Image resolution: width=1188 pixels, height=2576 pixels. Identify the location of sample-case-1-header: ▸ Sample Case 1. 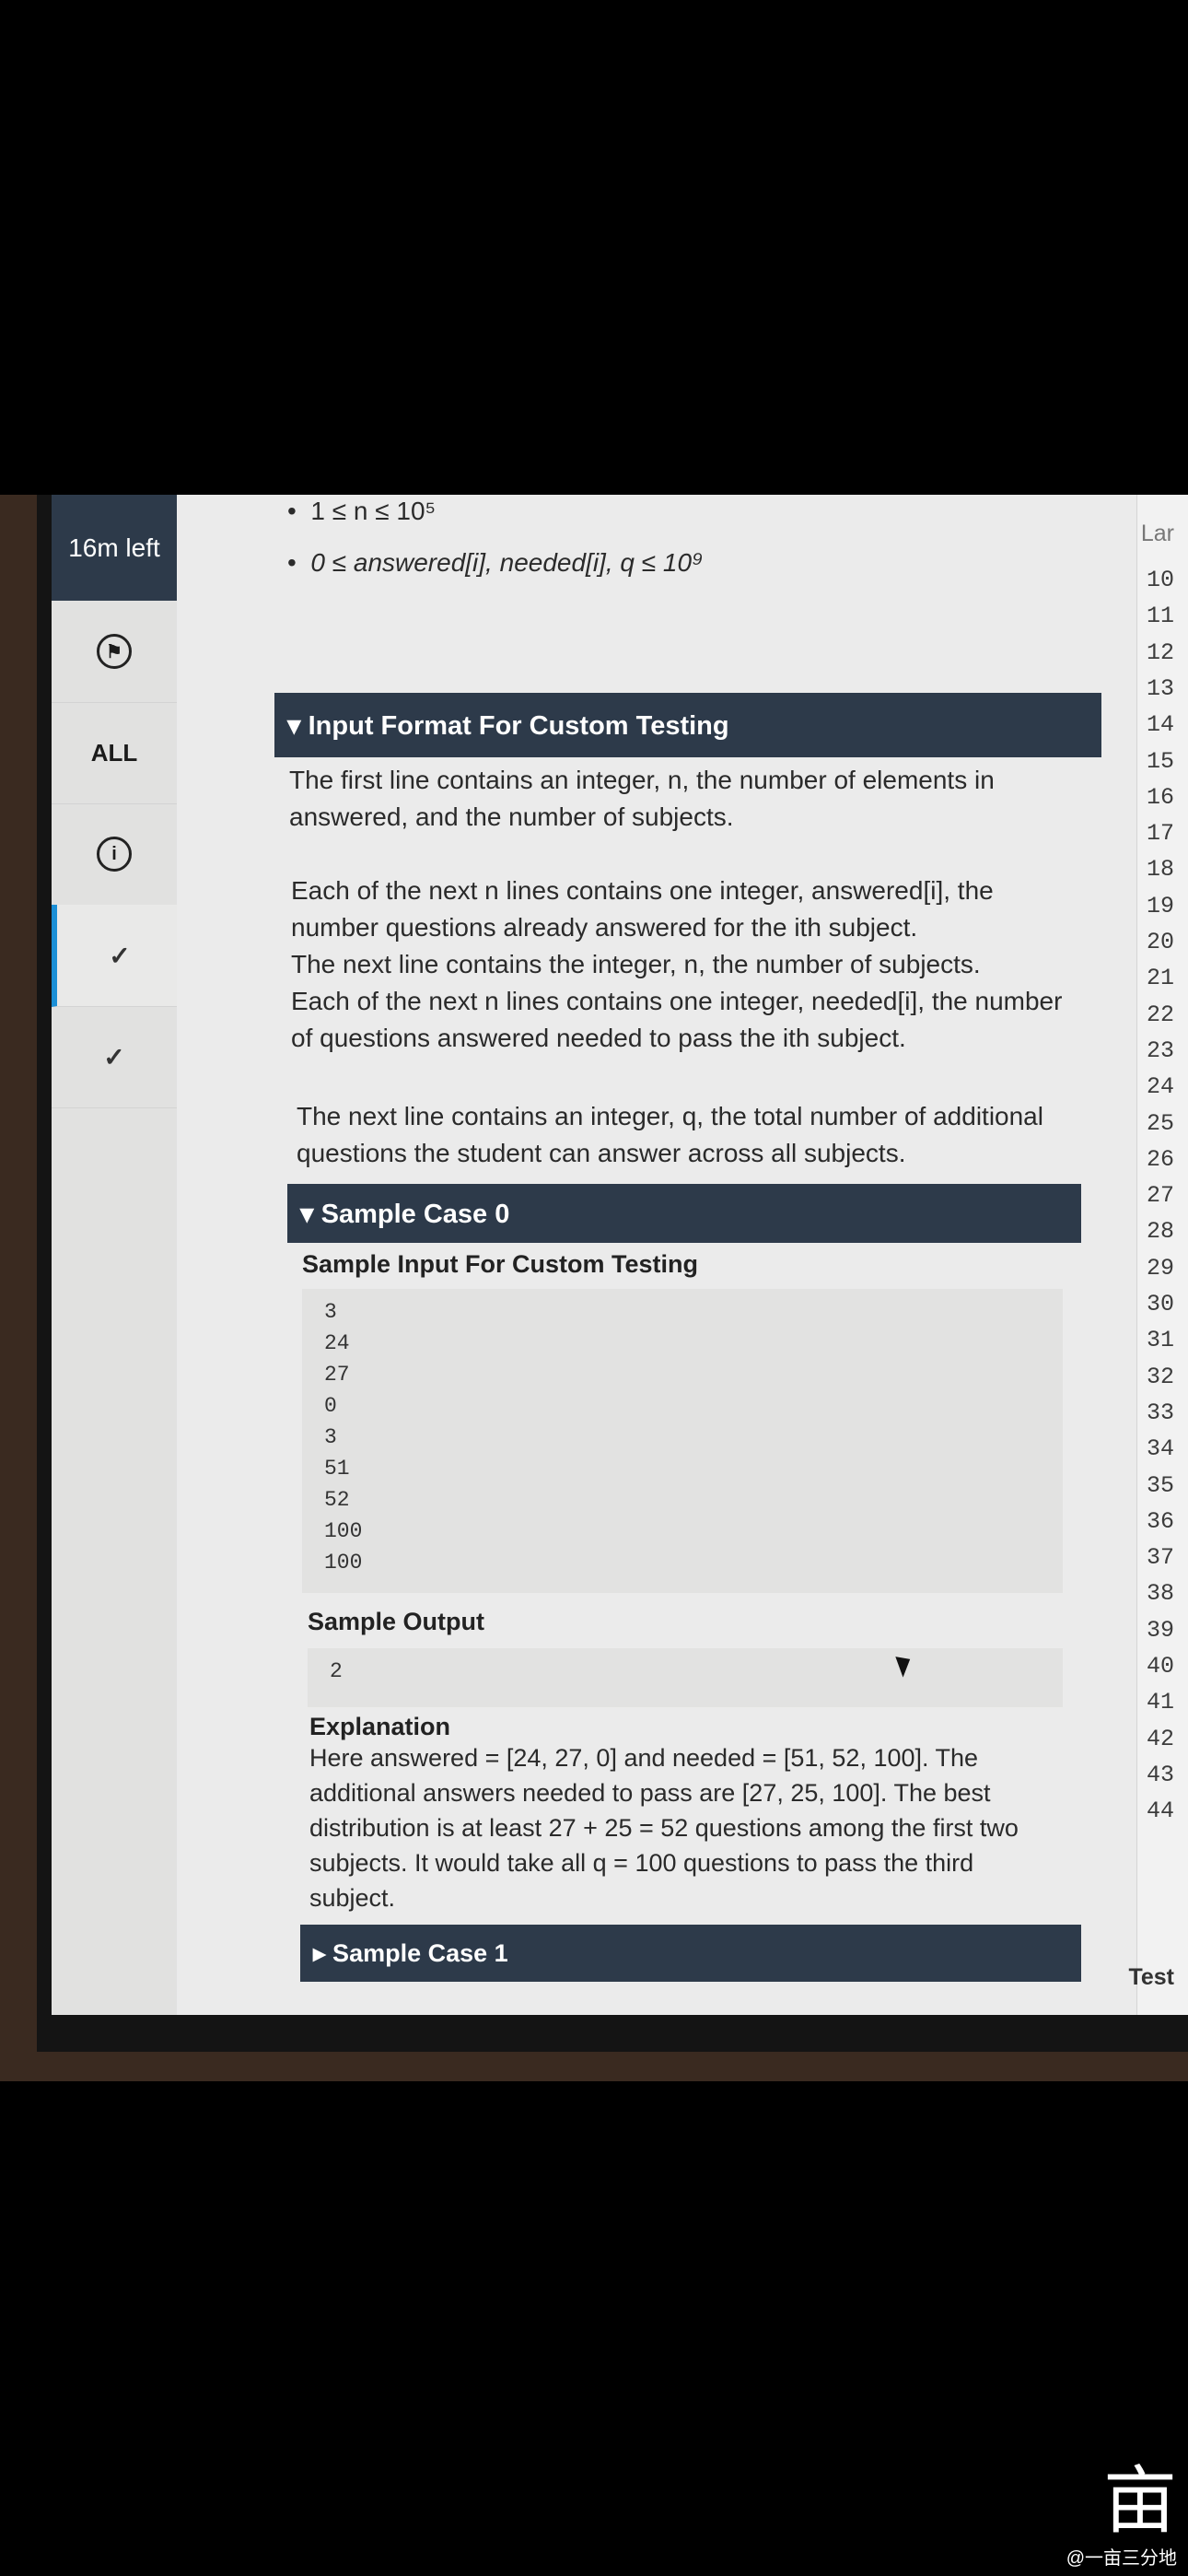
(690, 1953).